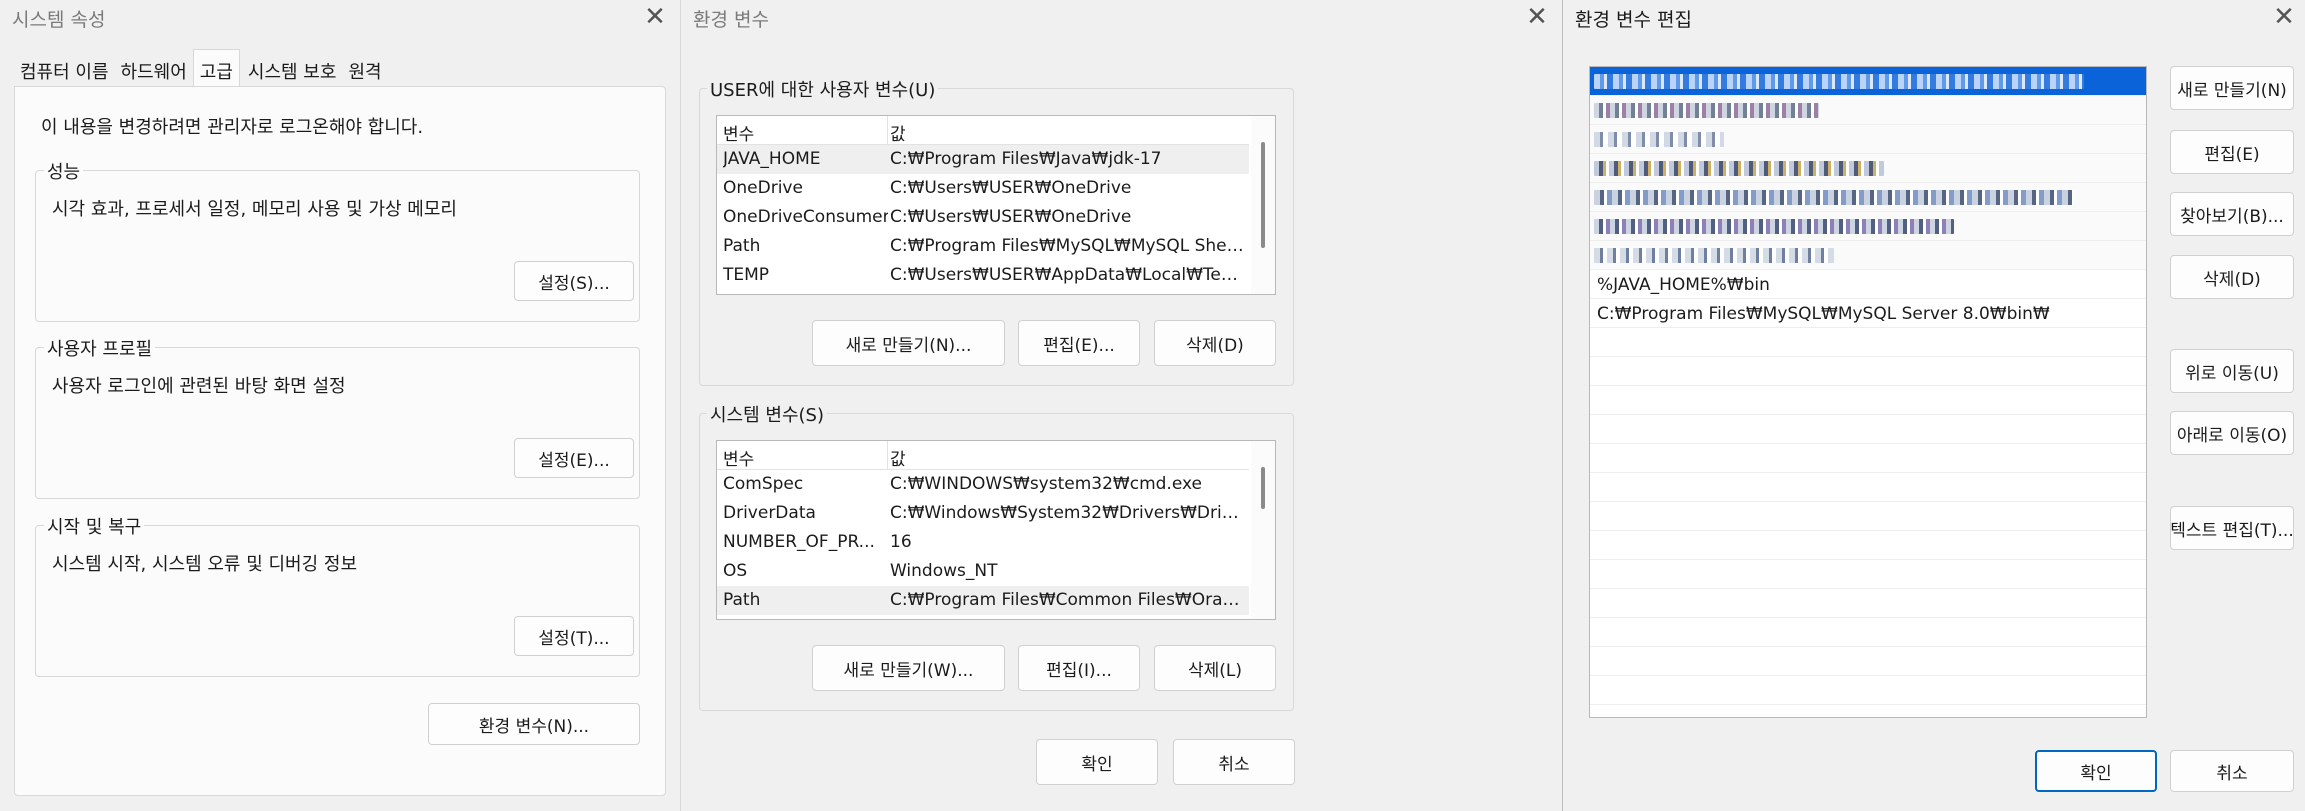 This screenshot has width=2305, height=811. What do you see at coordinates (59, 20) in the screenshot?
I see `window-title: 시스템 속성` at bounding box center [59, 20].